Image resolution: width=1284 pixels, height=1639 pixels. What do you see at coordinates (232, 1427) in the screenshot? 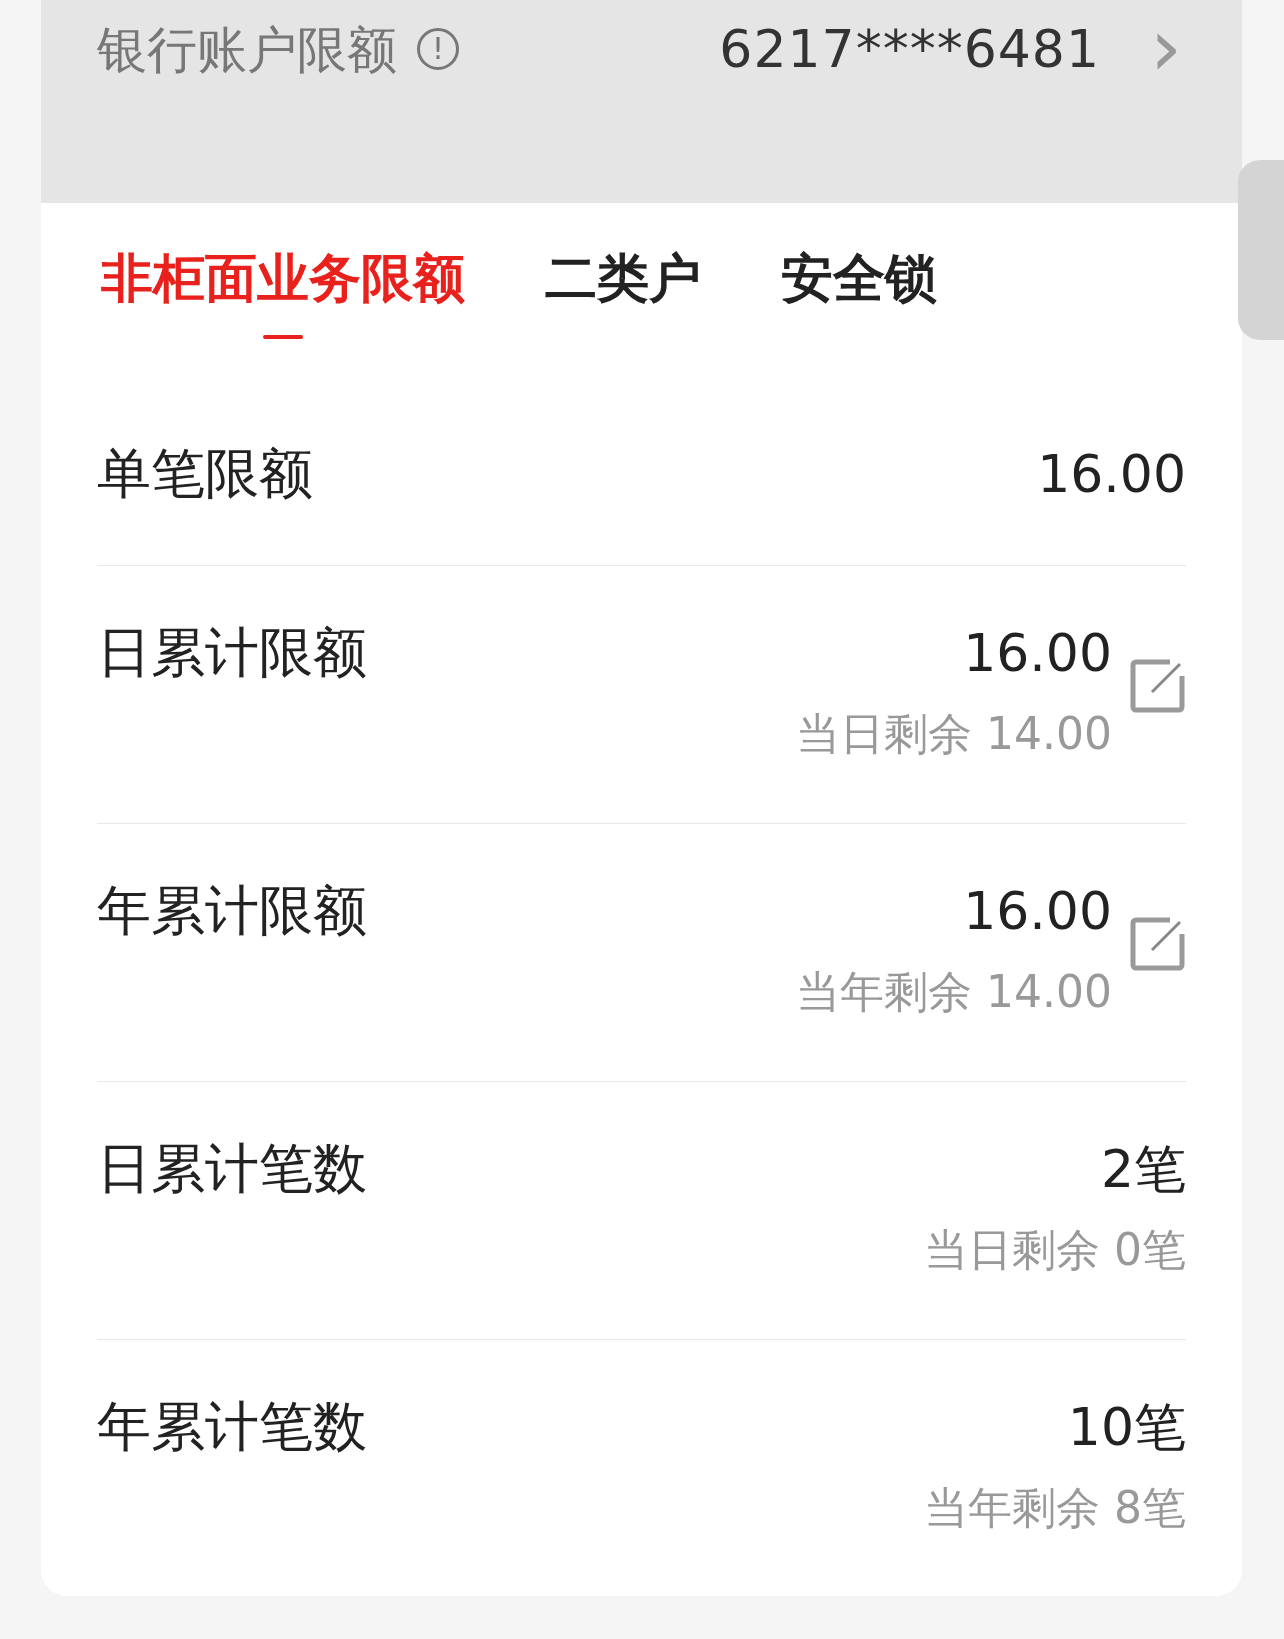
I see `limit-label: 年累计笔数` at bounding box center [232, 1427].